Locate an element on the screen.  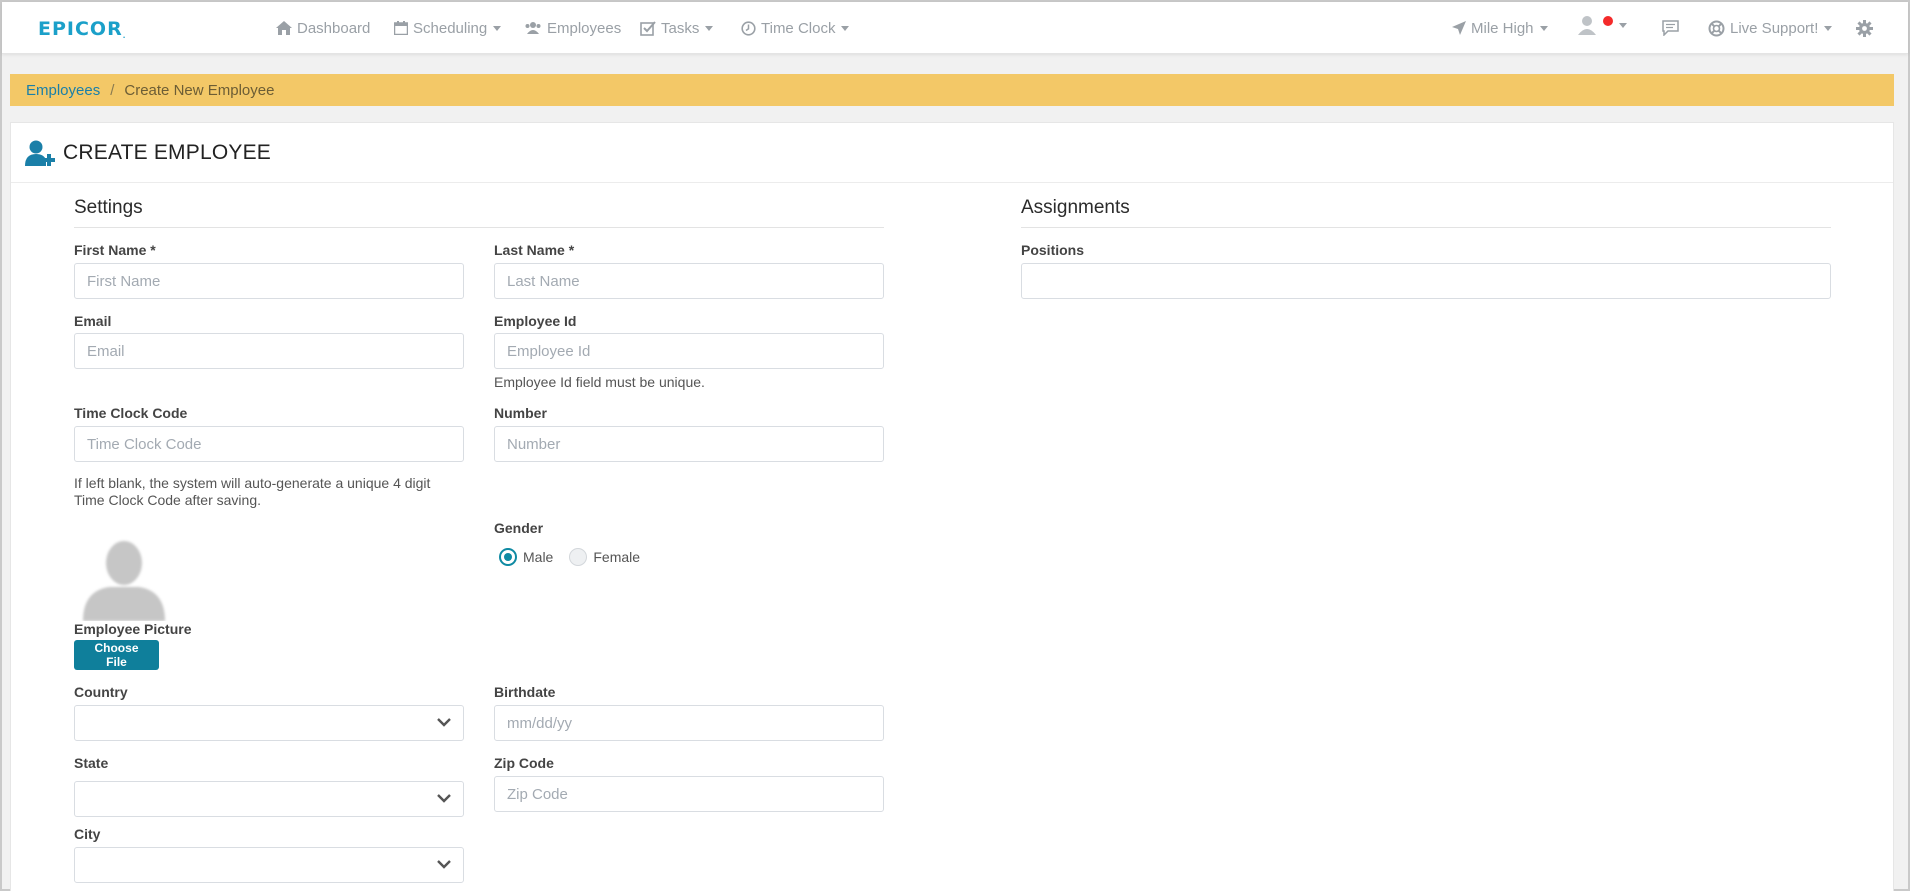
first-name-input is located at coordinates (269, 281).